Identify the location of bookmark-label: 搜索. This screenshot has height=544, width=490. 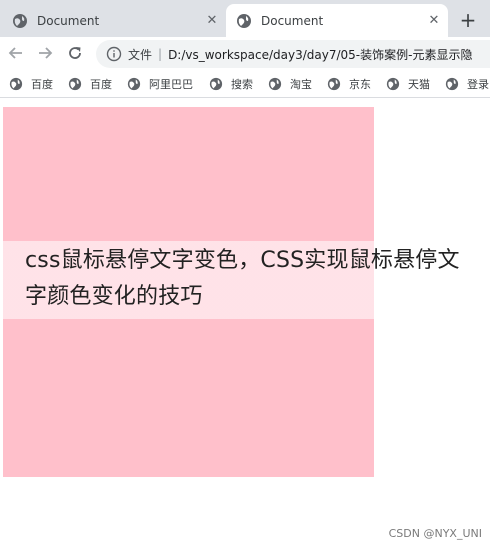
(242, 84).